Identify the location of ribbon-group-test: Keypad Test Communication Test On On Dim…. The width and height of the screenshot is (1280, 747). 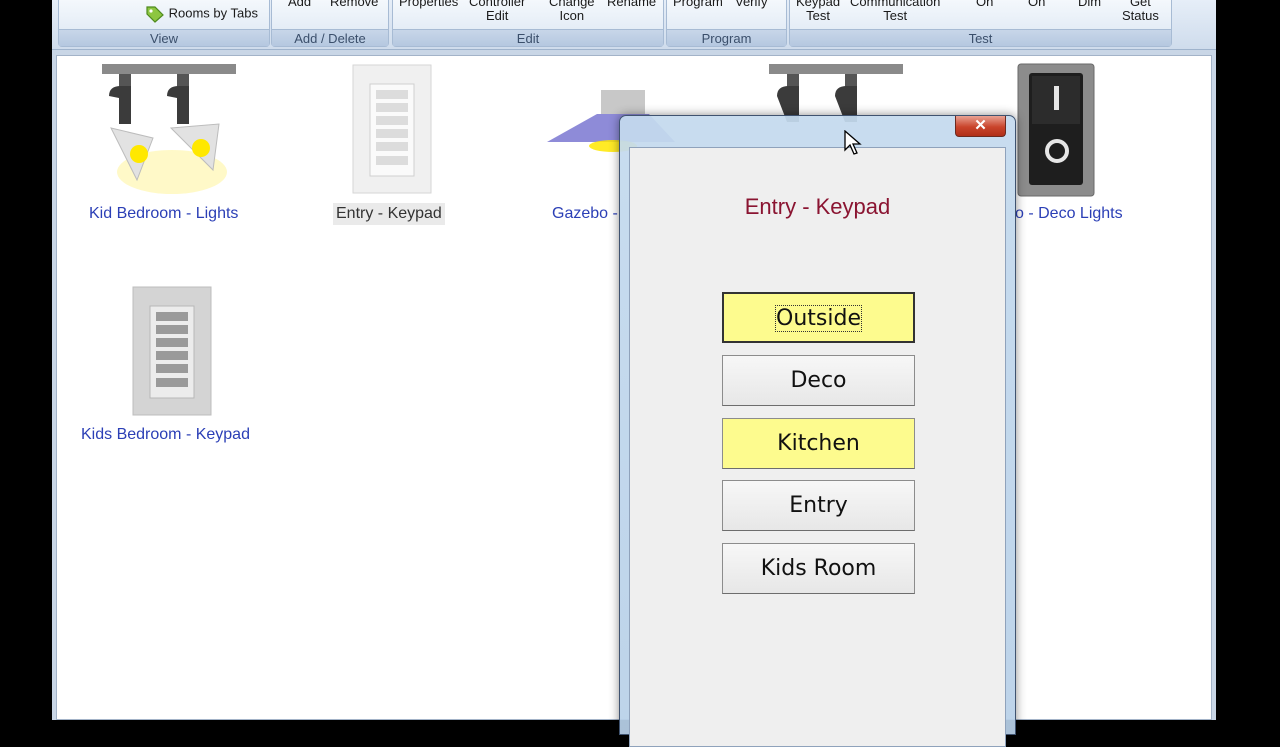
(980, 23).